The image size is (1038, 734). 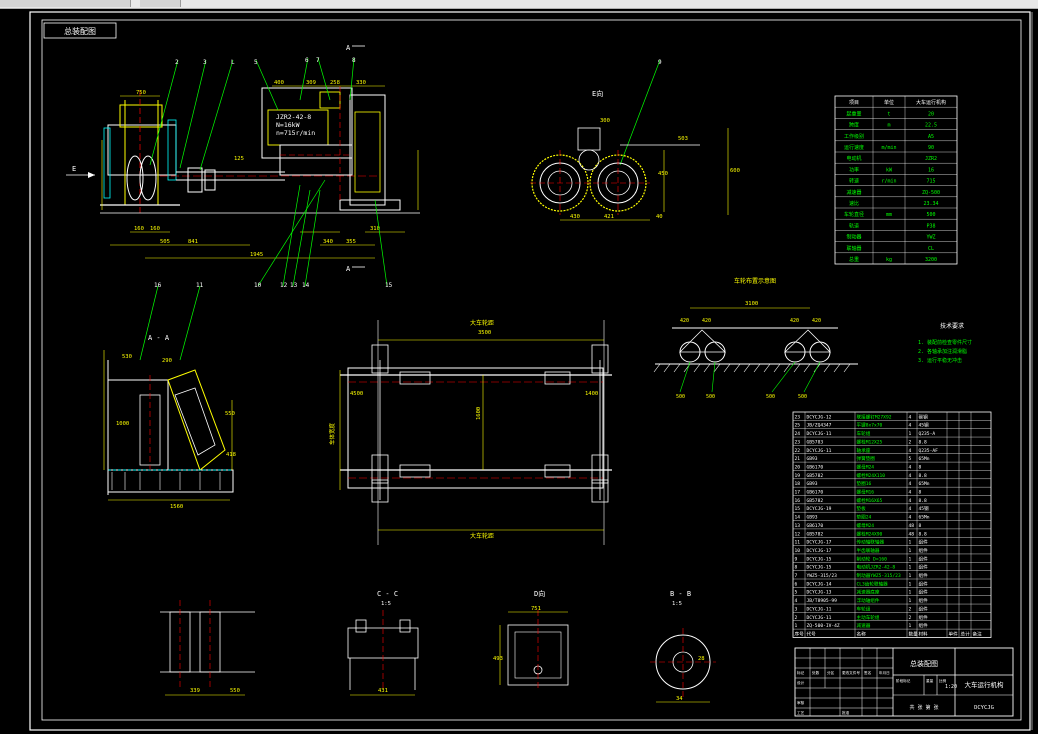 I want to click on balloon-3: 3, so click(x=205, y=62).